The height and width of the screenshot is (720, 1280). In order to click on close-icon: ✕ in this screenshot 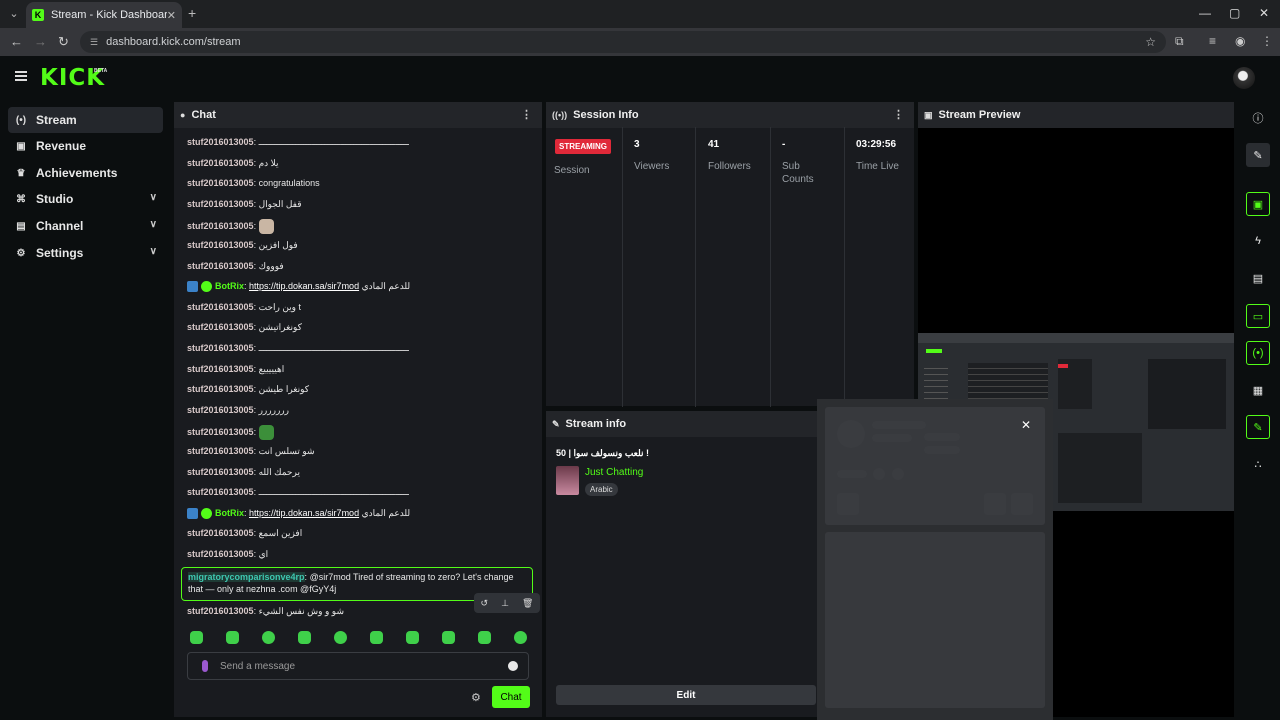, I will do `click(1026, 425)`.